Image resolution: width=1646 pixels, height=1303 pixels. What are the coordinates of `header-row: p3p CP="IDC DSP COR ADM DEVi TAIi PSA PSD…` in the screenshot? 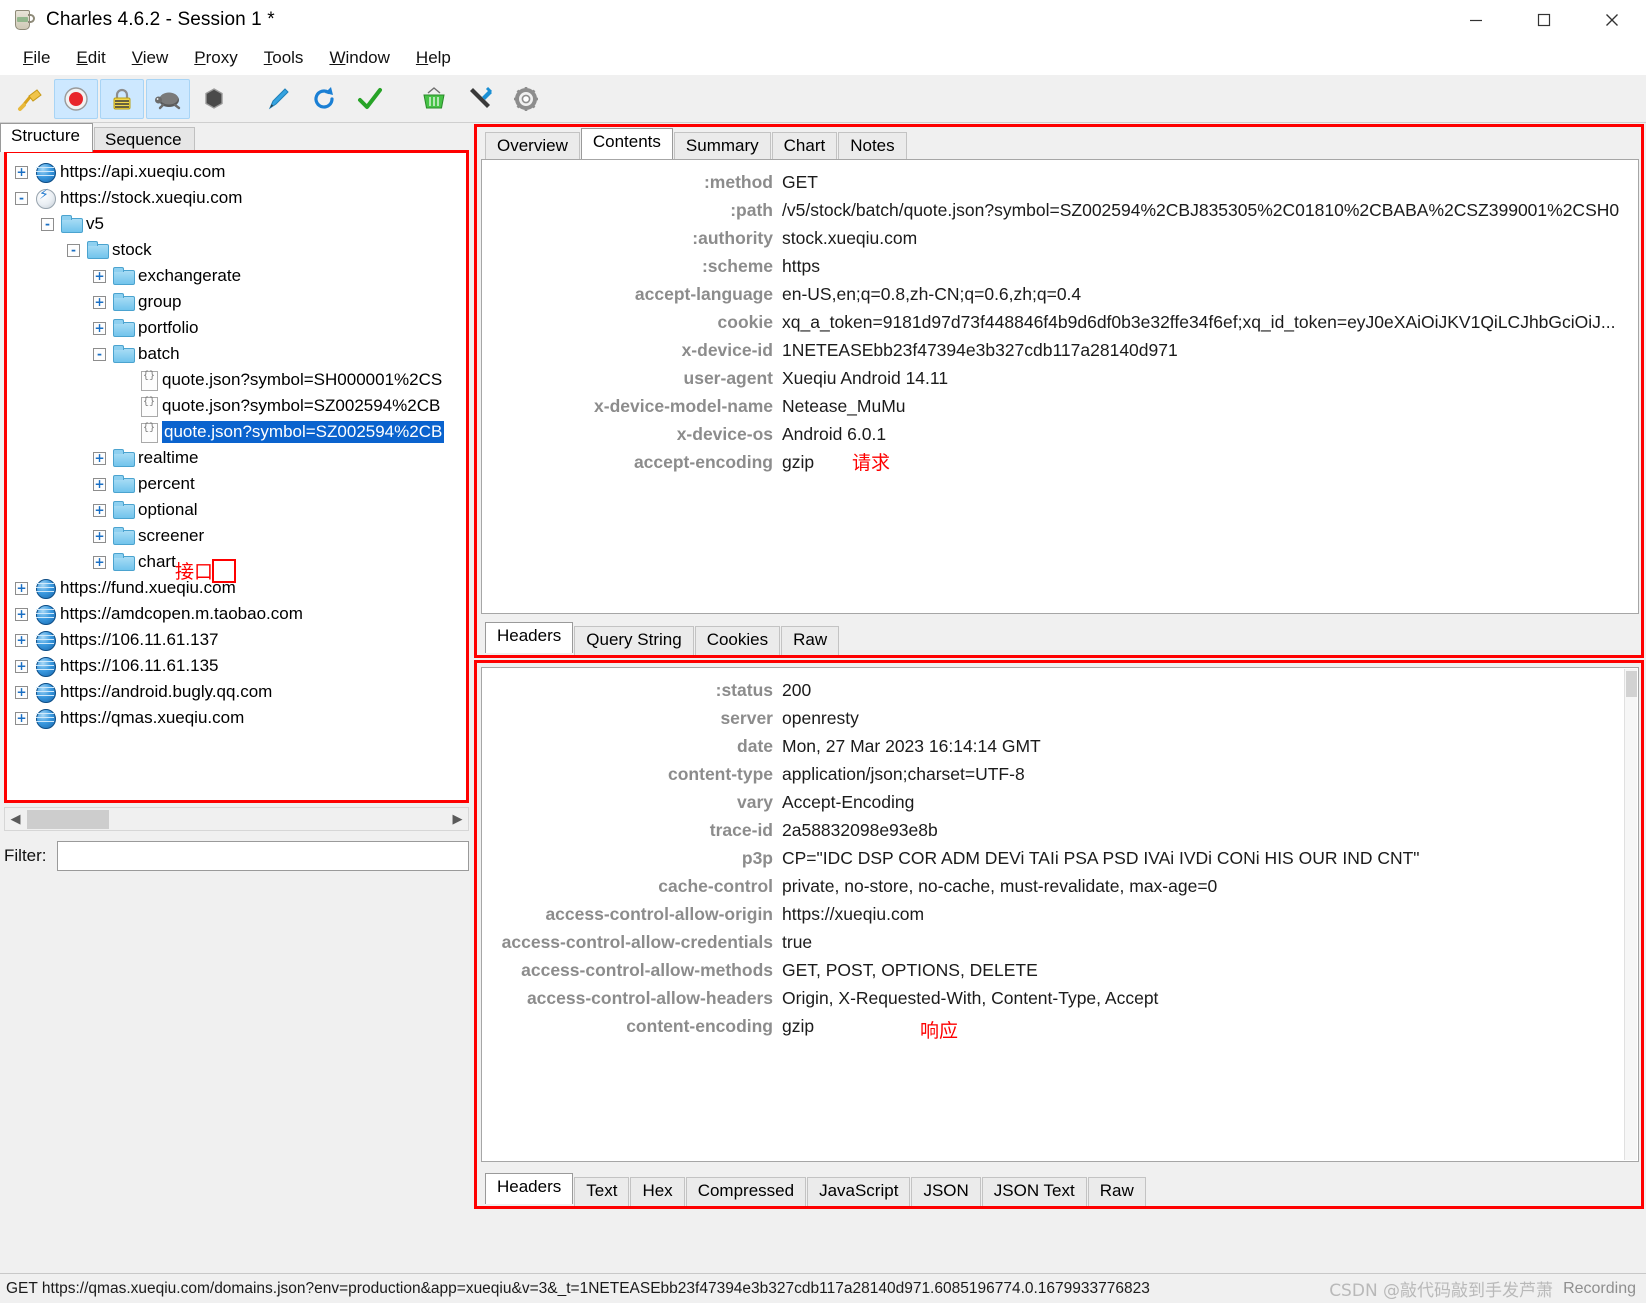 It's located at (1060, 858).